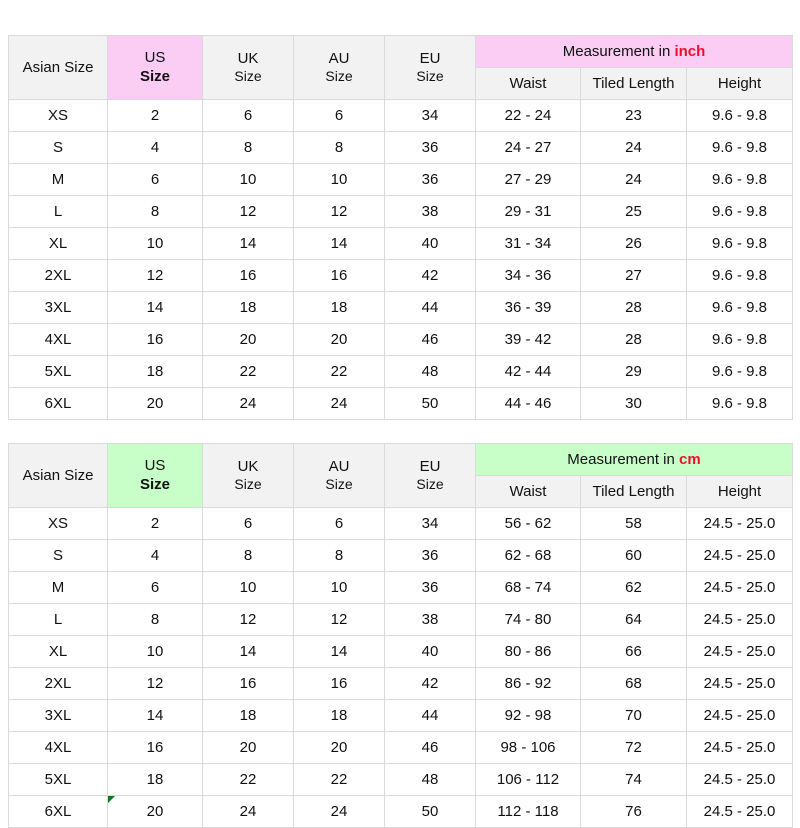 This screenshot has width=800, height=828. What do you see at coordinates (58, 147) in the screenshot?
I see `cell-asian-size: S` at bounding box center [58, 147].